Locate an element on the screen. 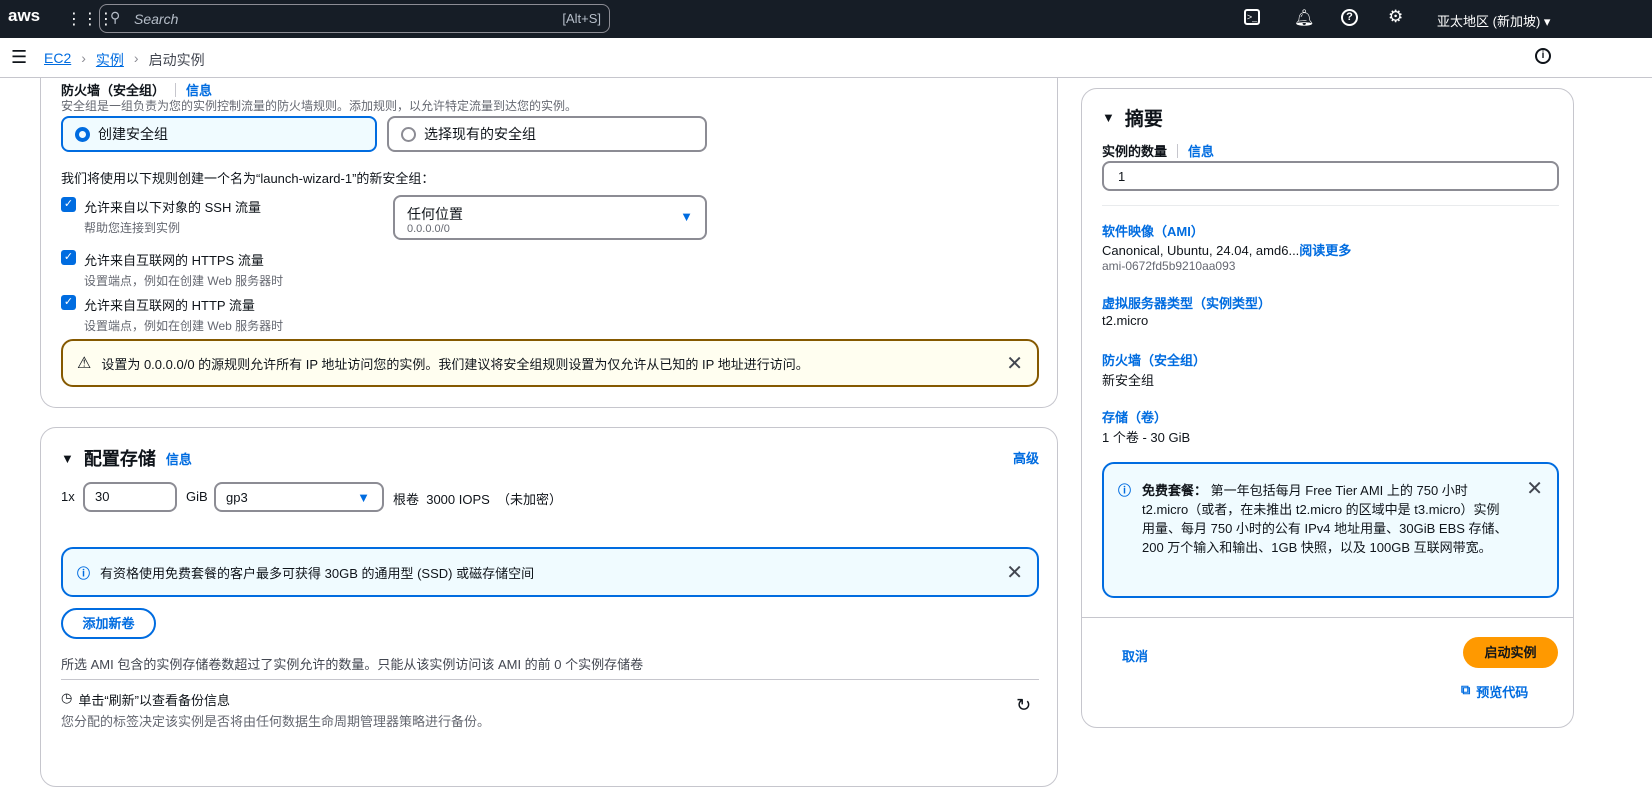 Image resolution: width=1652 pixels, height=787 pixels. storage-info-link: 信息 is located at coordinates (179, 458).